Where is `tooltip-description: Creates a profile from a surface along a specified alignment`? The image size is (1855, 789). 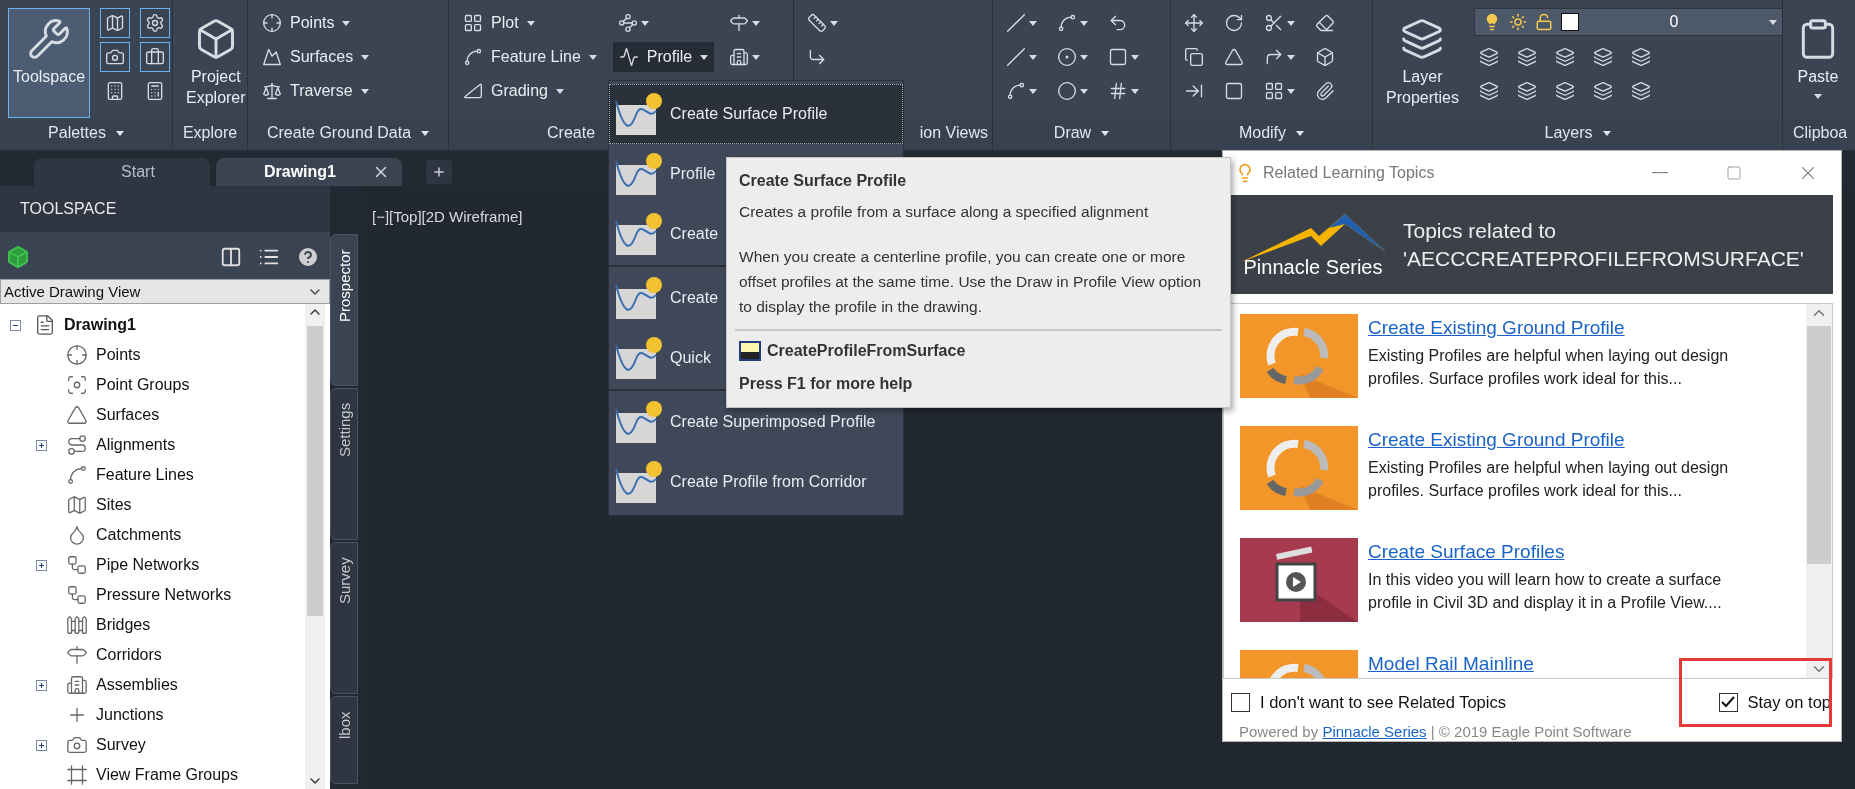 tooltip-description: Creates a profile from a surface along a specified alignment is located at coordinates (944, 212).